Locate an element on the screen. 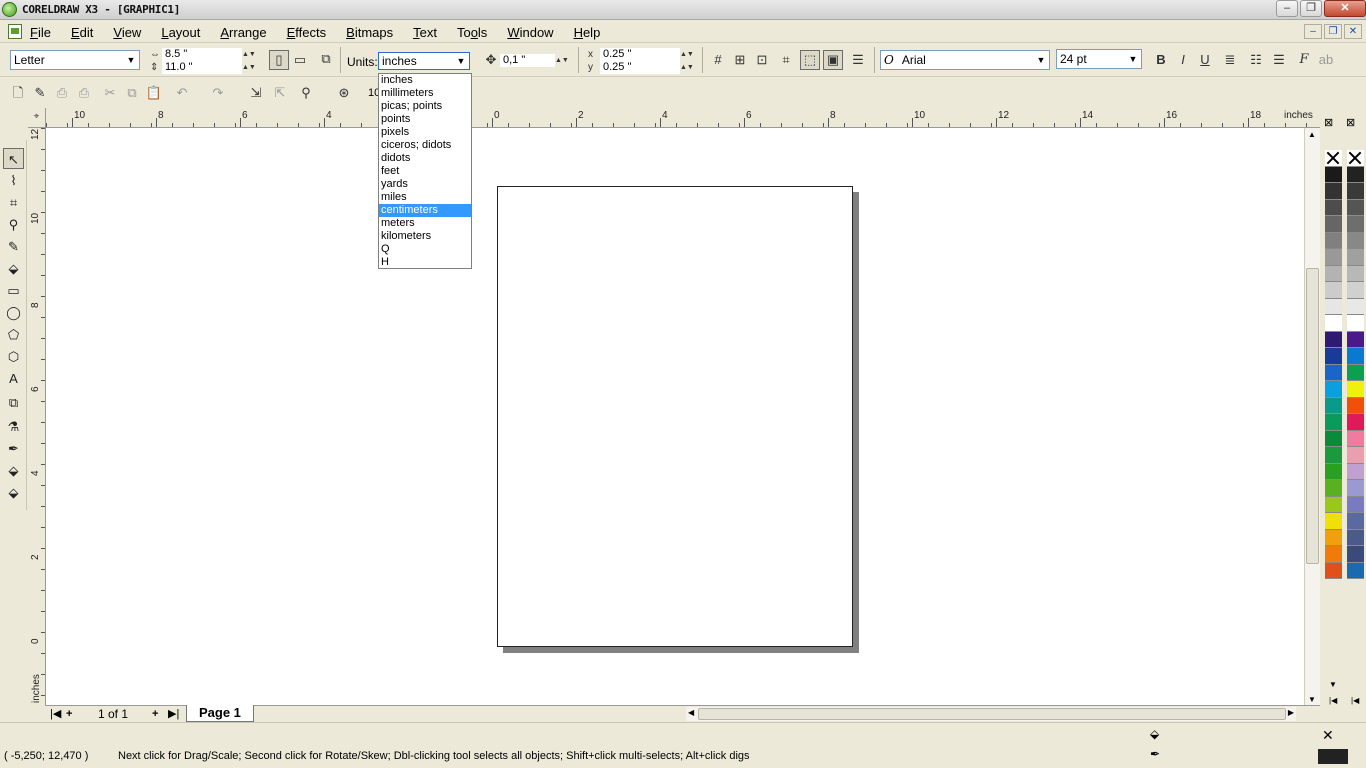 This screenshot has height=768, width=1366. outline-color-swatch is located at coordinates (1333, 756).